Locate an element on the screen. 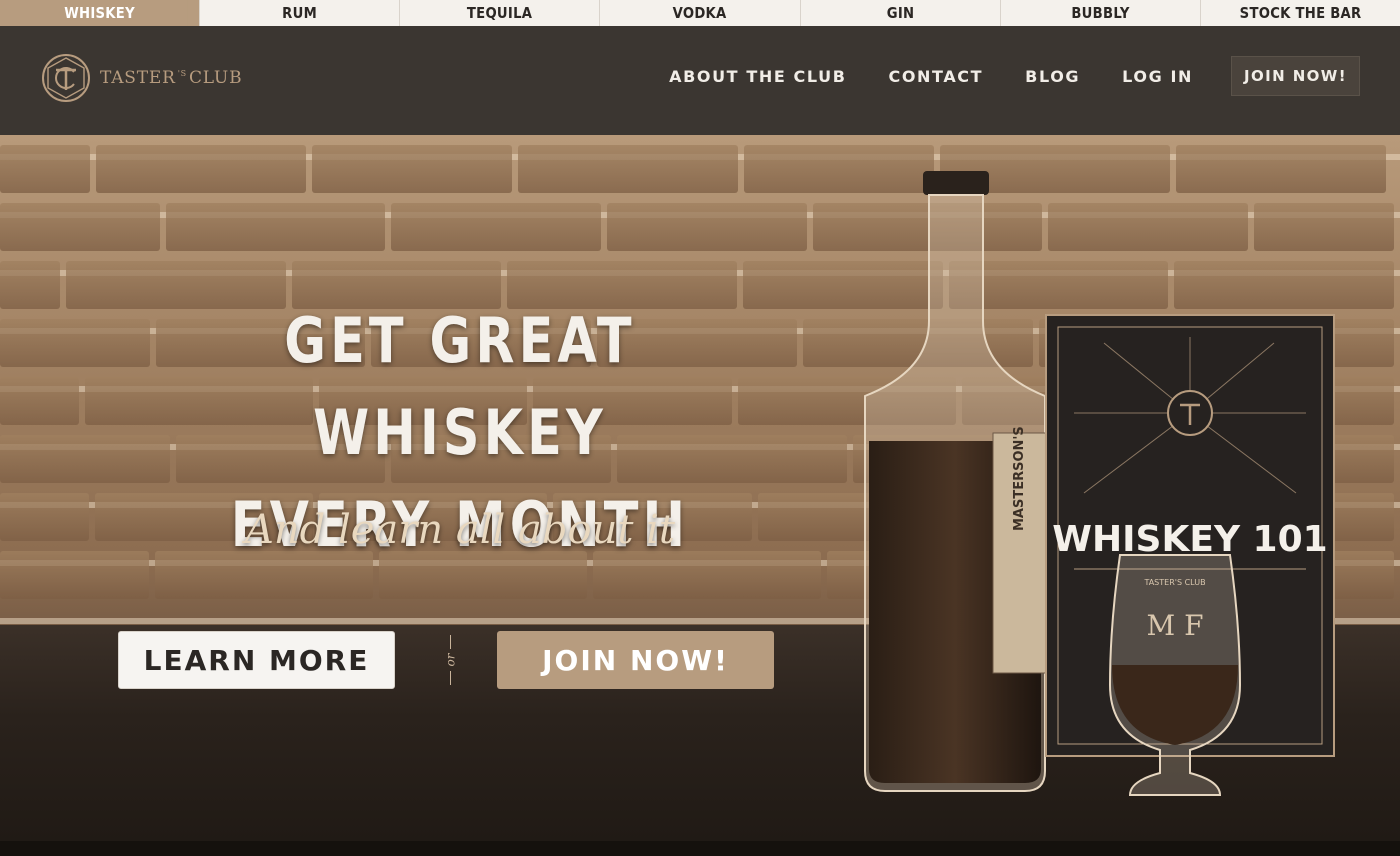  hero-subhead: And learn all about it is located at coordinates (460, 530).